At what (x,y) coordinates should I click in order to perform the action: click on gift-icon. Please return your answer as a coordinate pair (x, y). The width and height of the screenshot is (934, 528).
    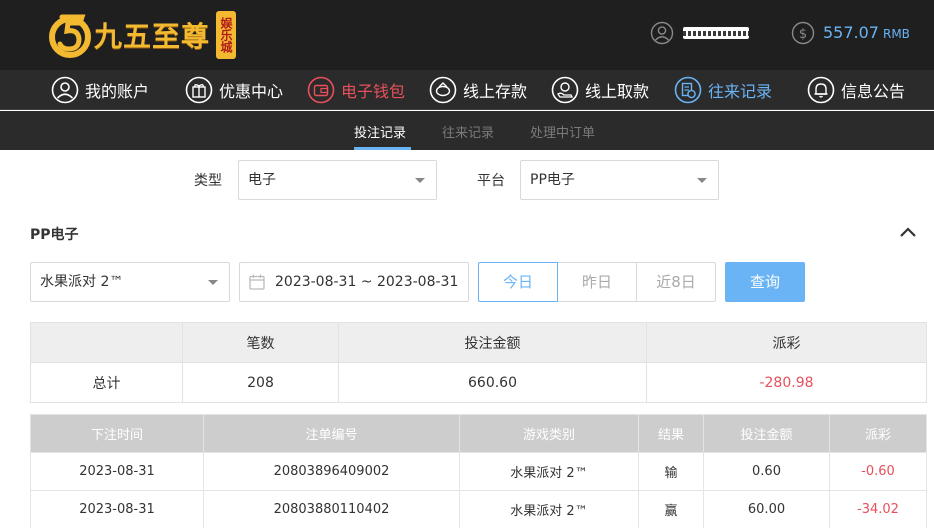
    Looking at the image, I should click on (199, 90).